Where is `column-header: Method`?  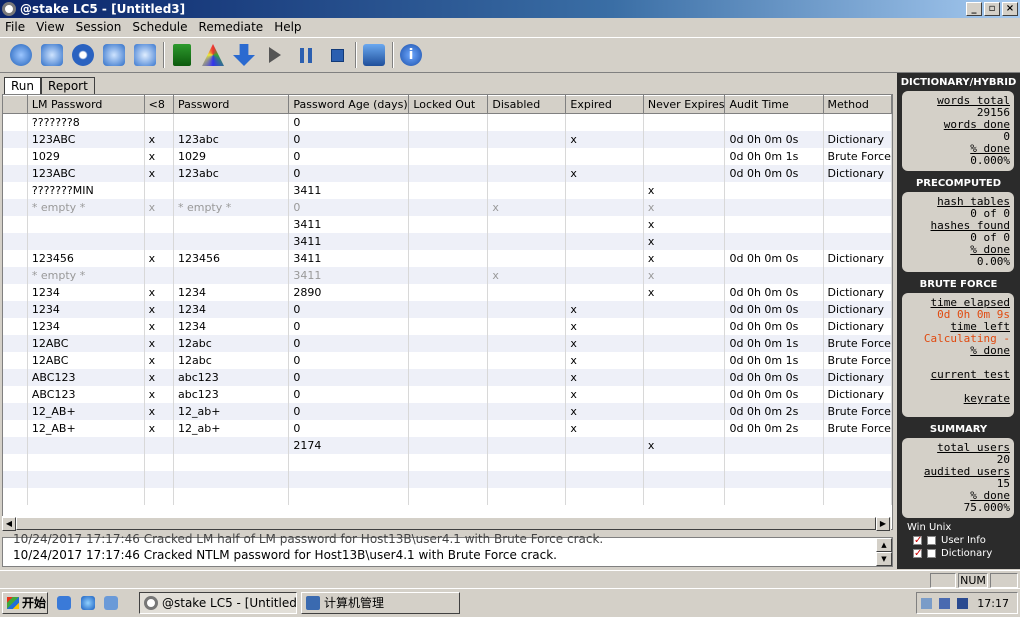
column-header: Method is located at coordinates (857, 104).